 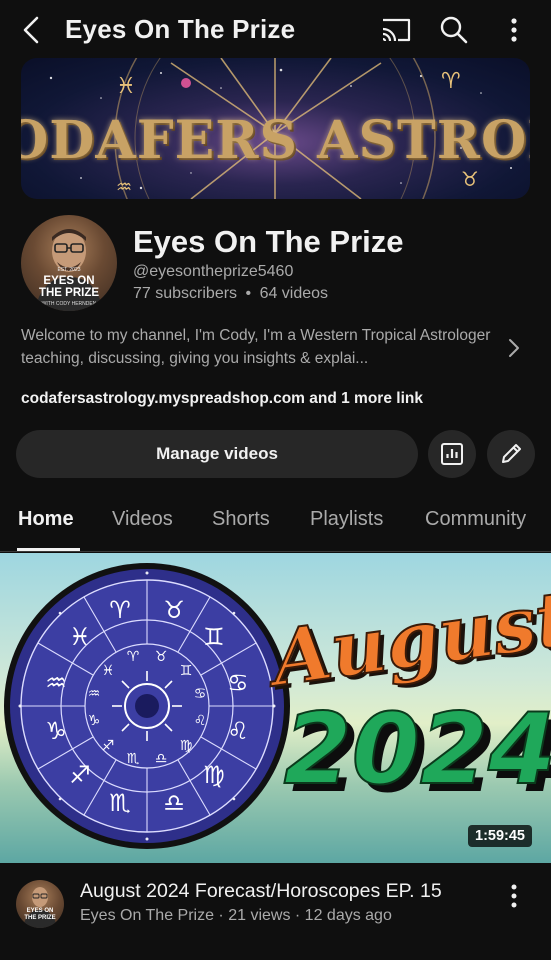 I want to click on description-expand-button, so click(x=514, y=348).